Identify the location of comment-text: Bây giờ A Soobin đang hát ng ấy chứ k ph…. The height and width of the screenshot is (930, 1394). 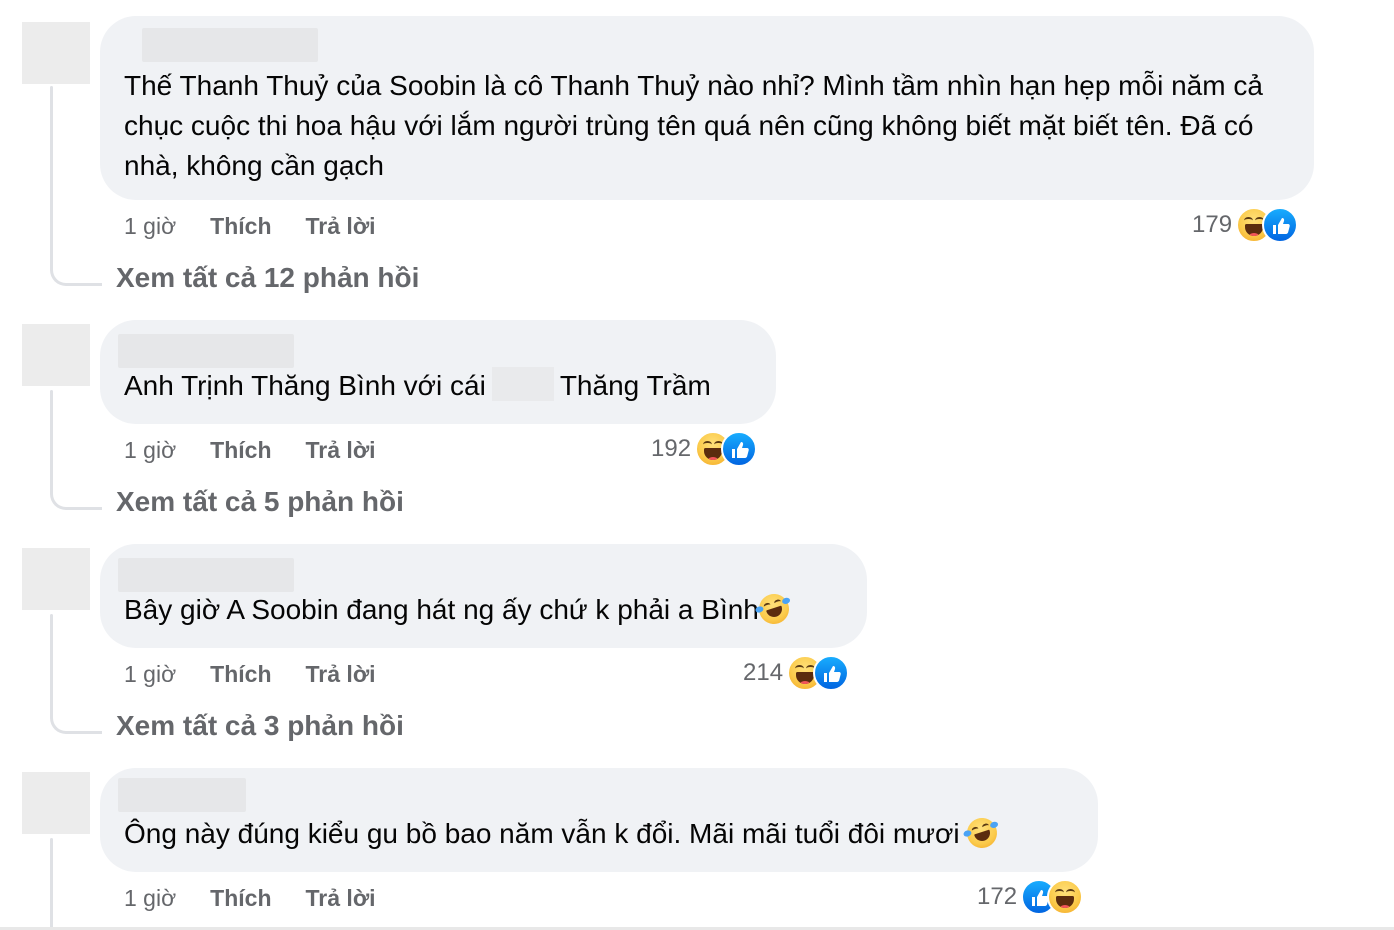
(482, 610).